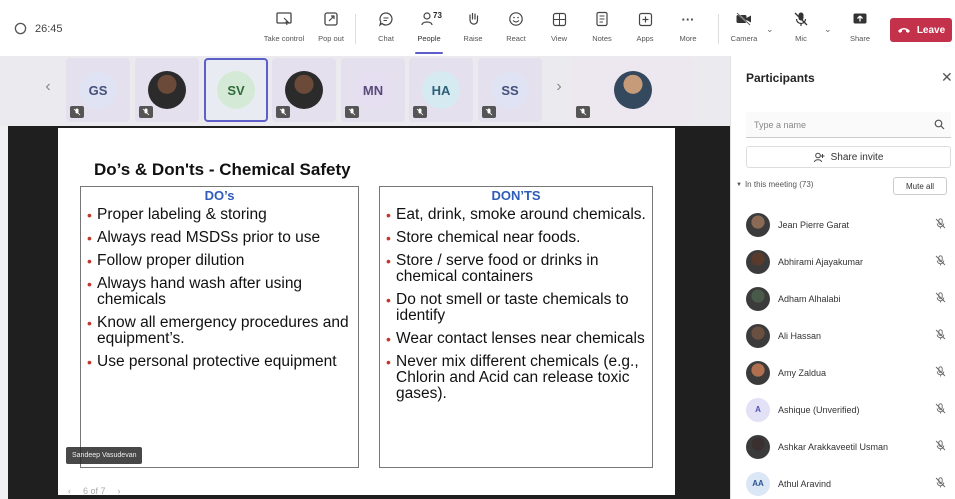 Image resolution: width=955 pixels, height=499 pixels. I want to click on panel-title: Participants, so click(780, 78).